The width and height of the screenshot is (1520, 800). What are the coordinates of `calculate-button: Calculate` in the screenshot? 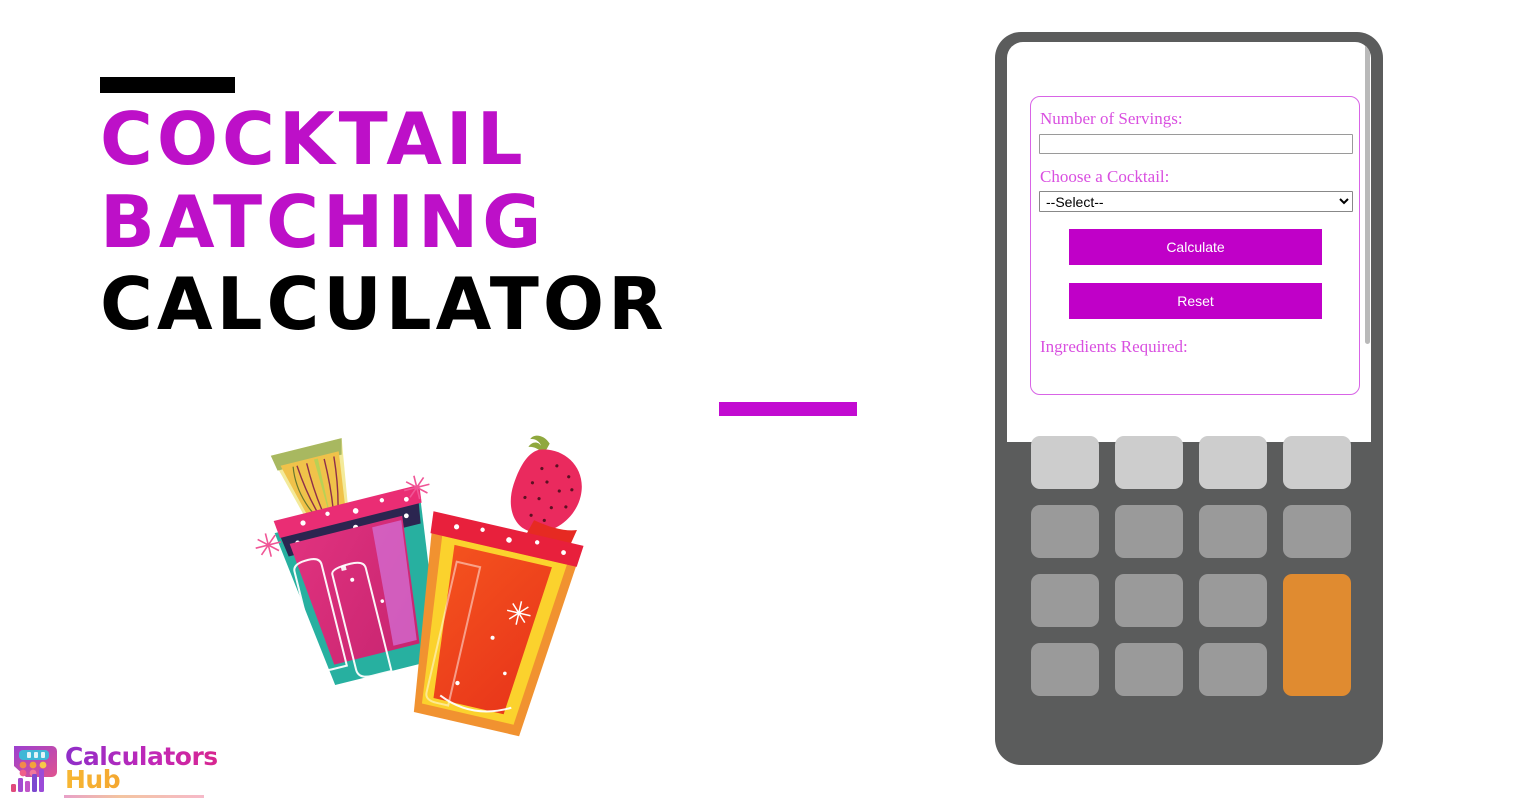 It's located at (1195, 247).